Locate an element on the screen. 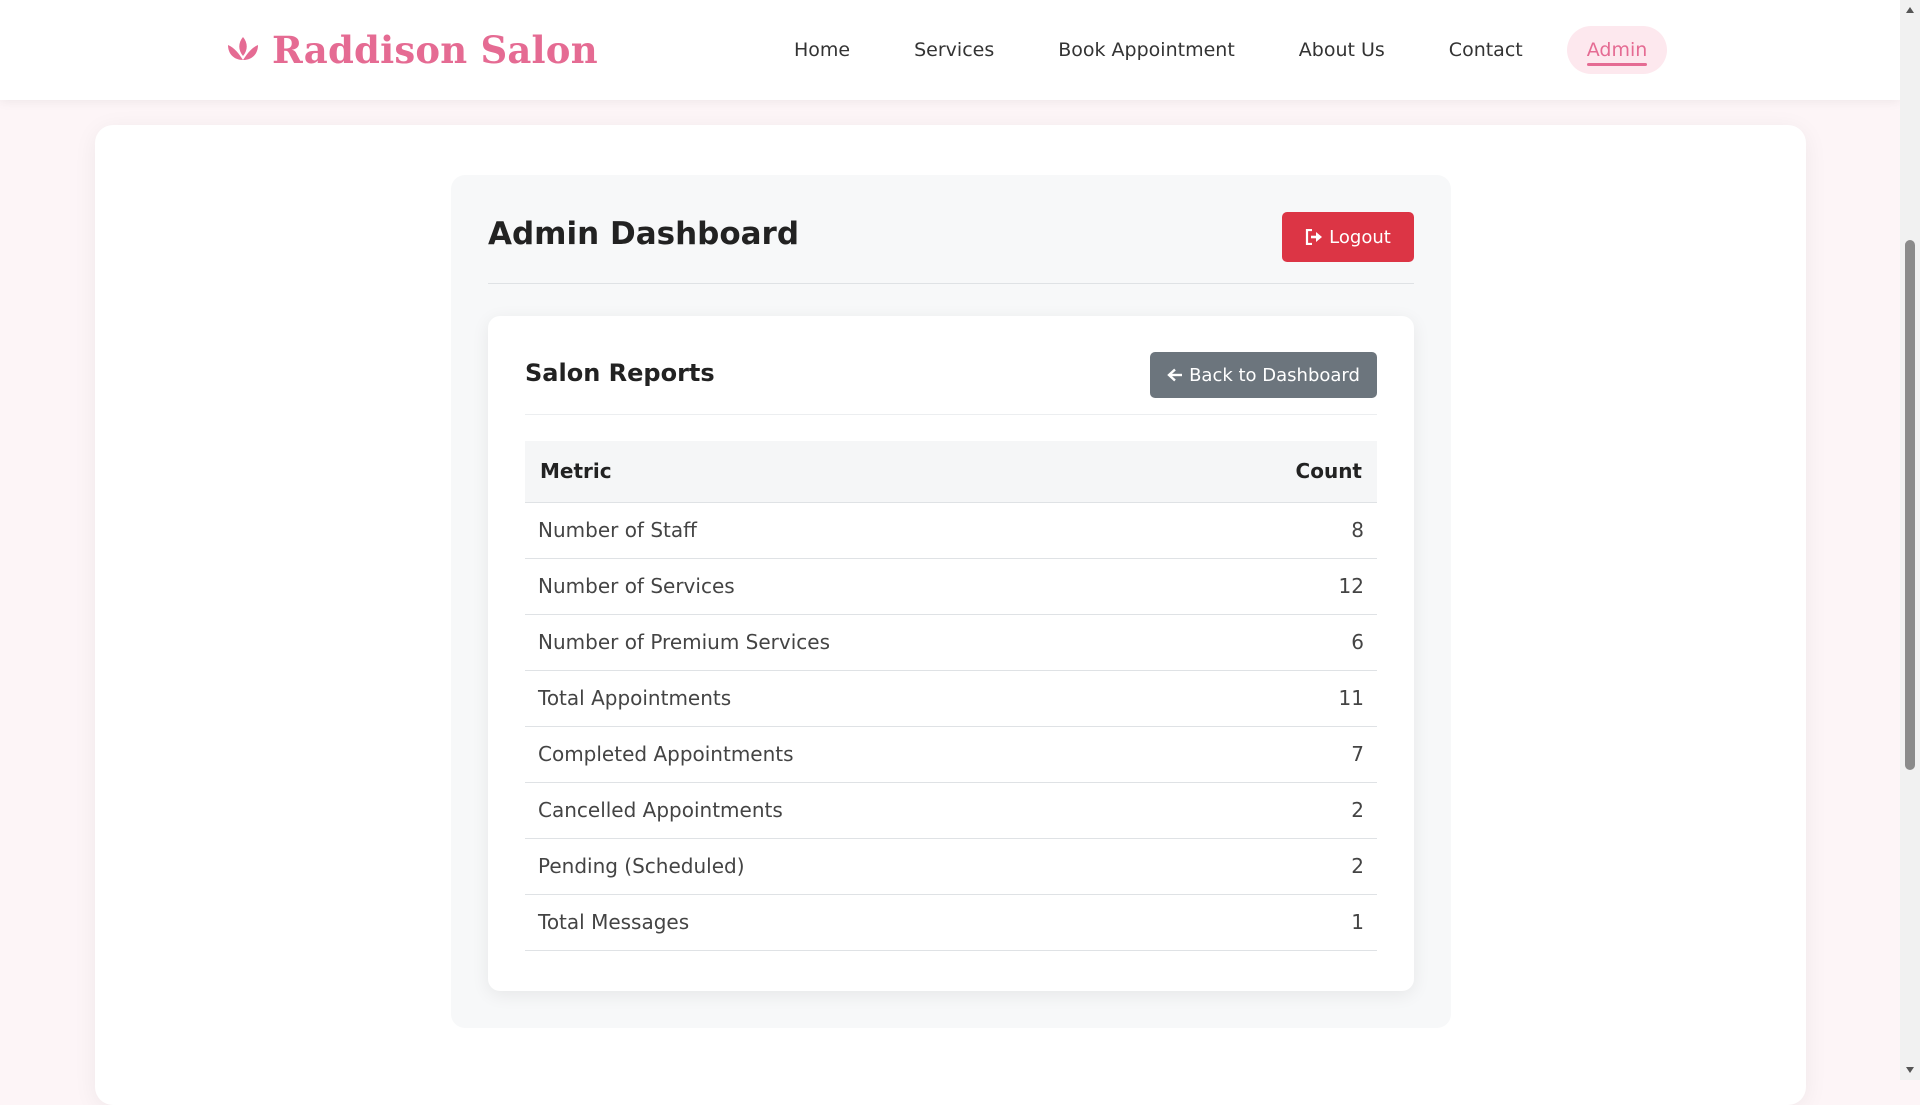 This screenshot has height=1105, width=1920. count-cell: 7 is located at coordinates (1277, 754).